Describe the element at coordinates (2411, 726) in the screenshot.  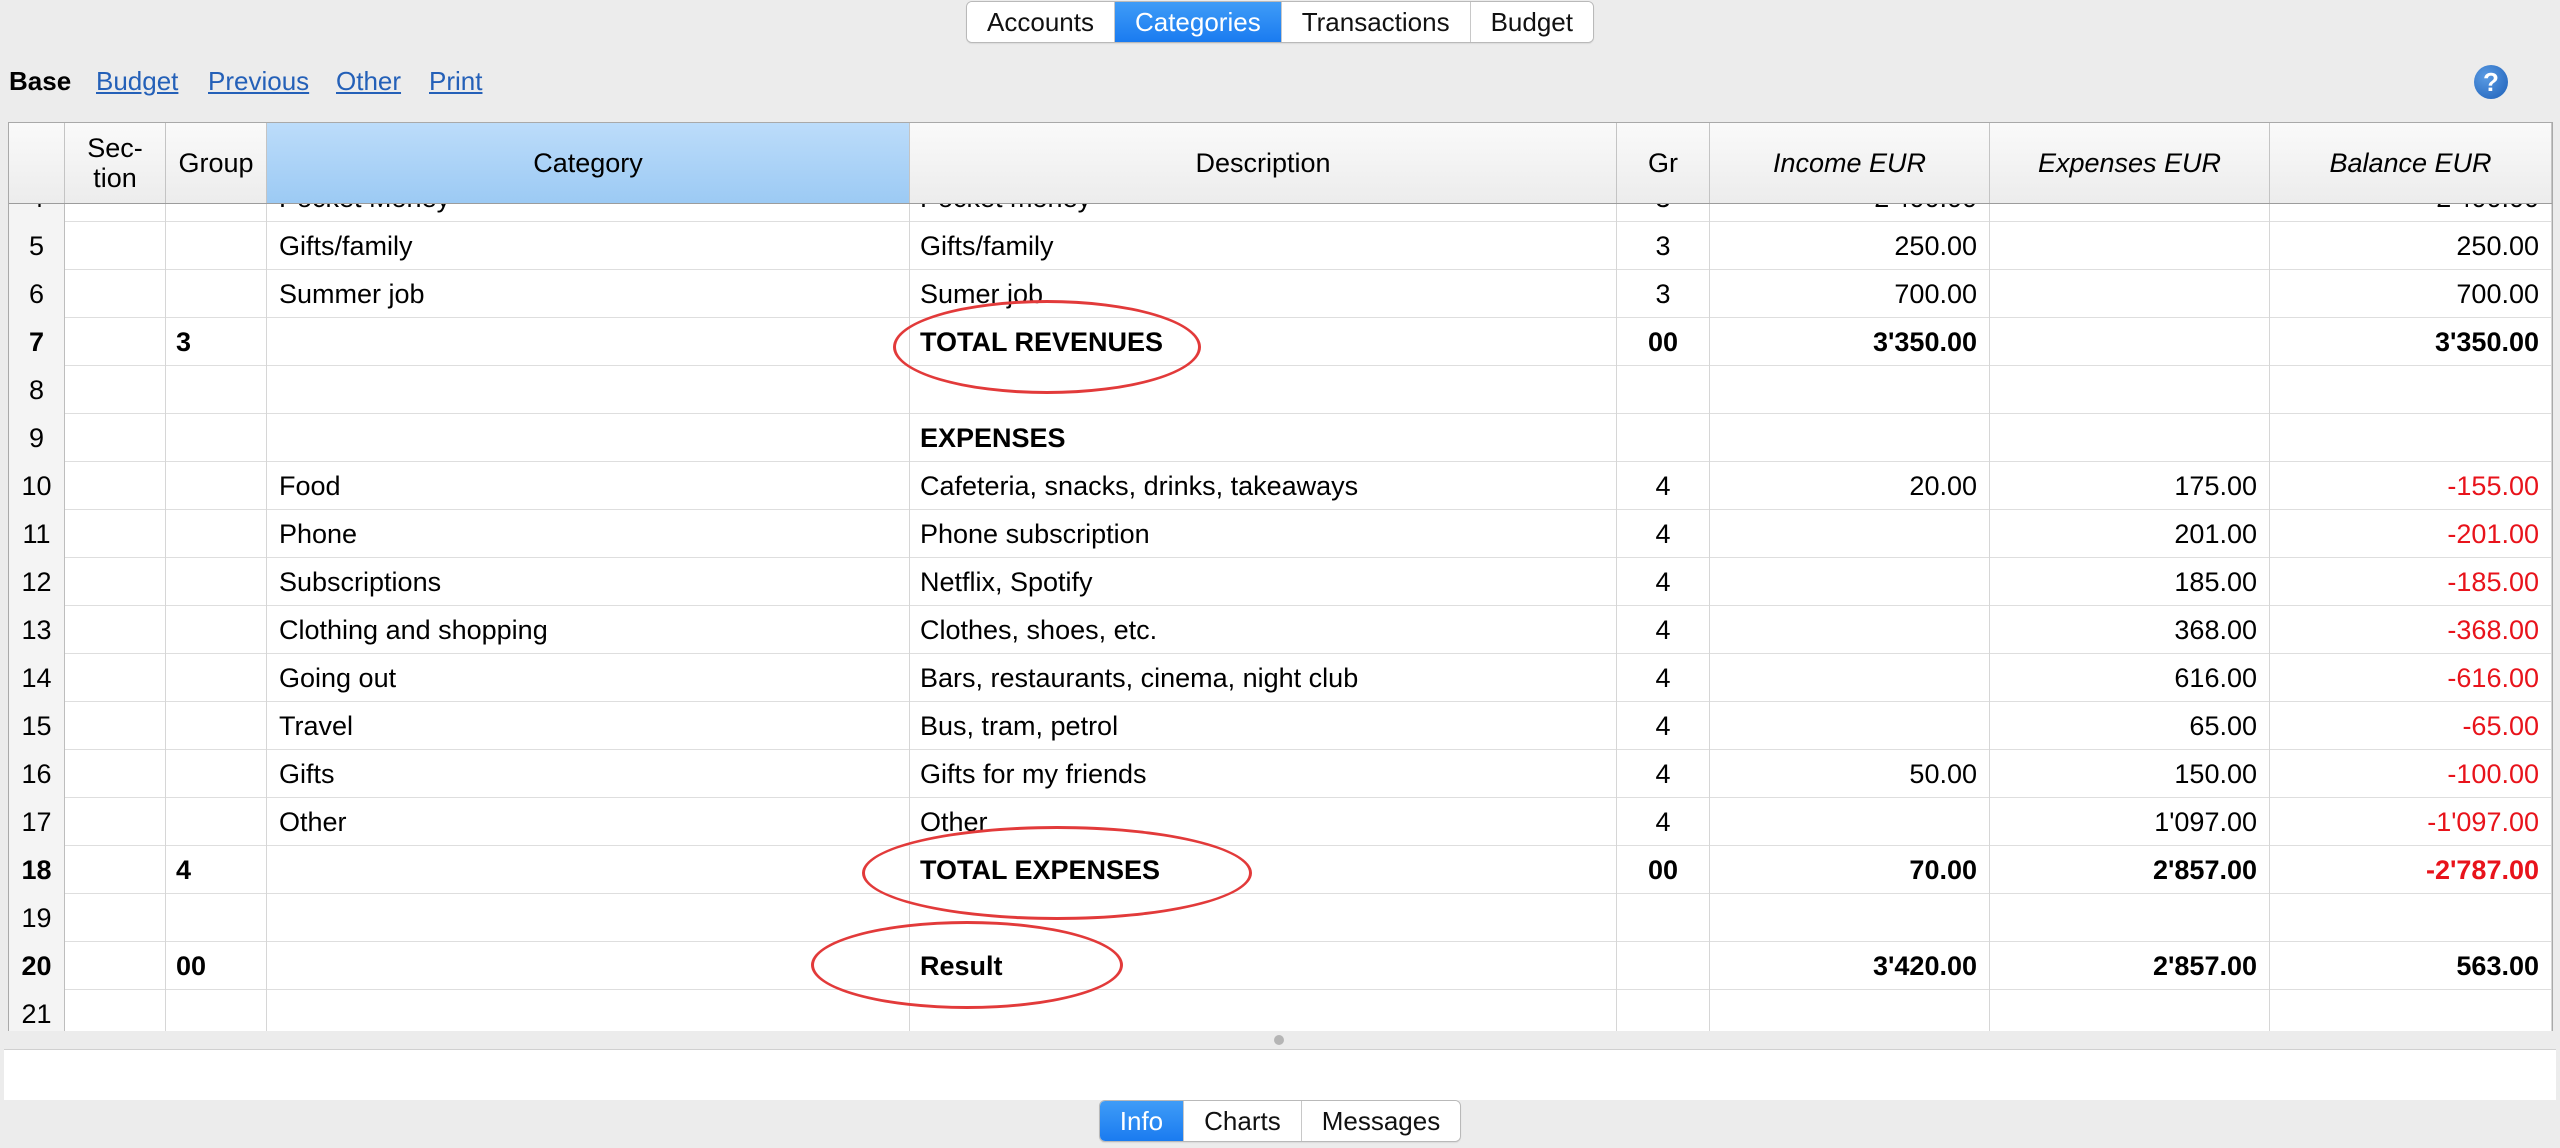
I see `cell-balance: -65.00` at that location.